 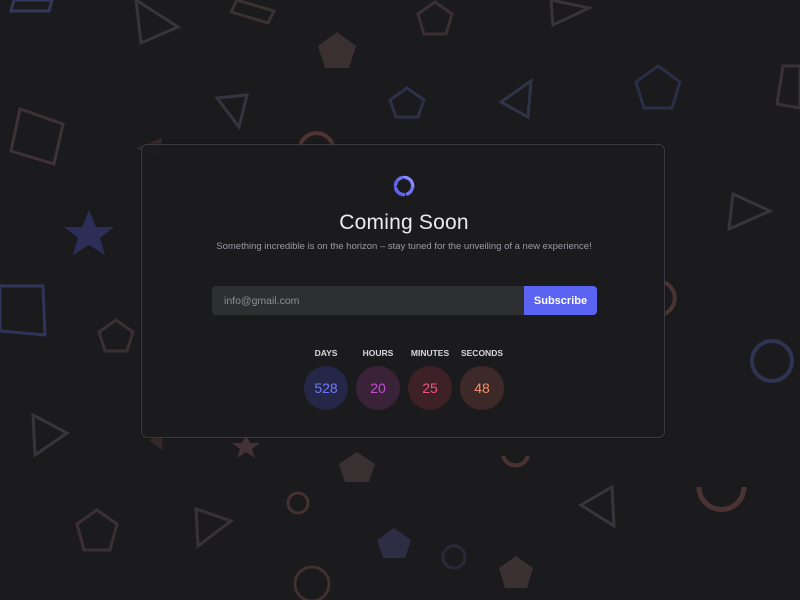 What do you see at coordinates (560, 300) in the screenshot?
I see `subscribe-button: Subscribe` at bounding box center [560, 300].